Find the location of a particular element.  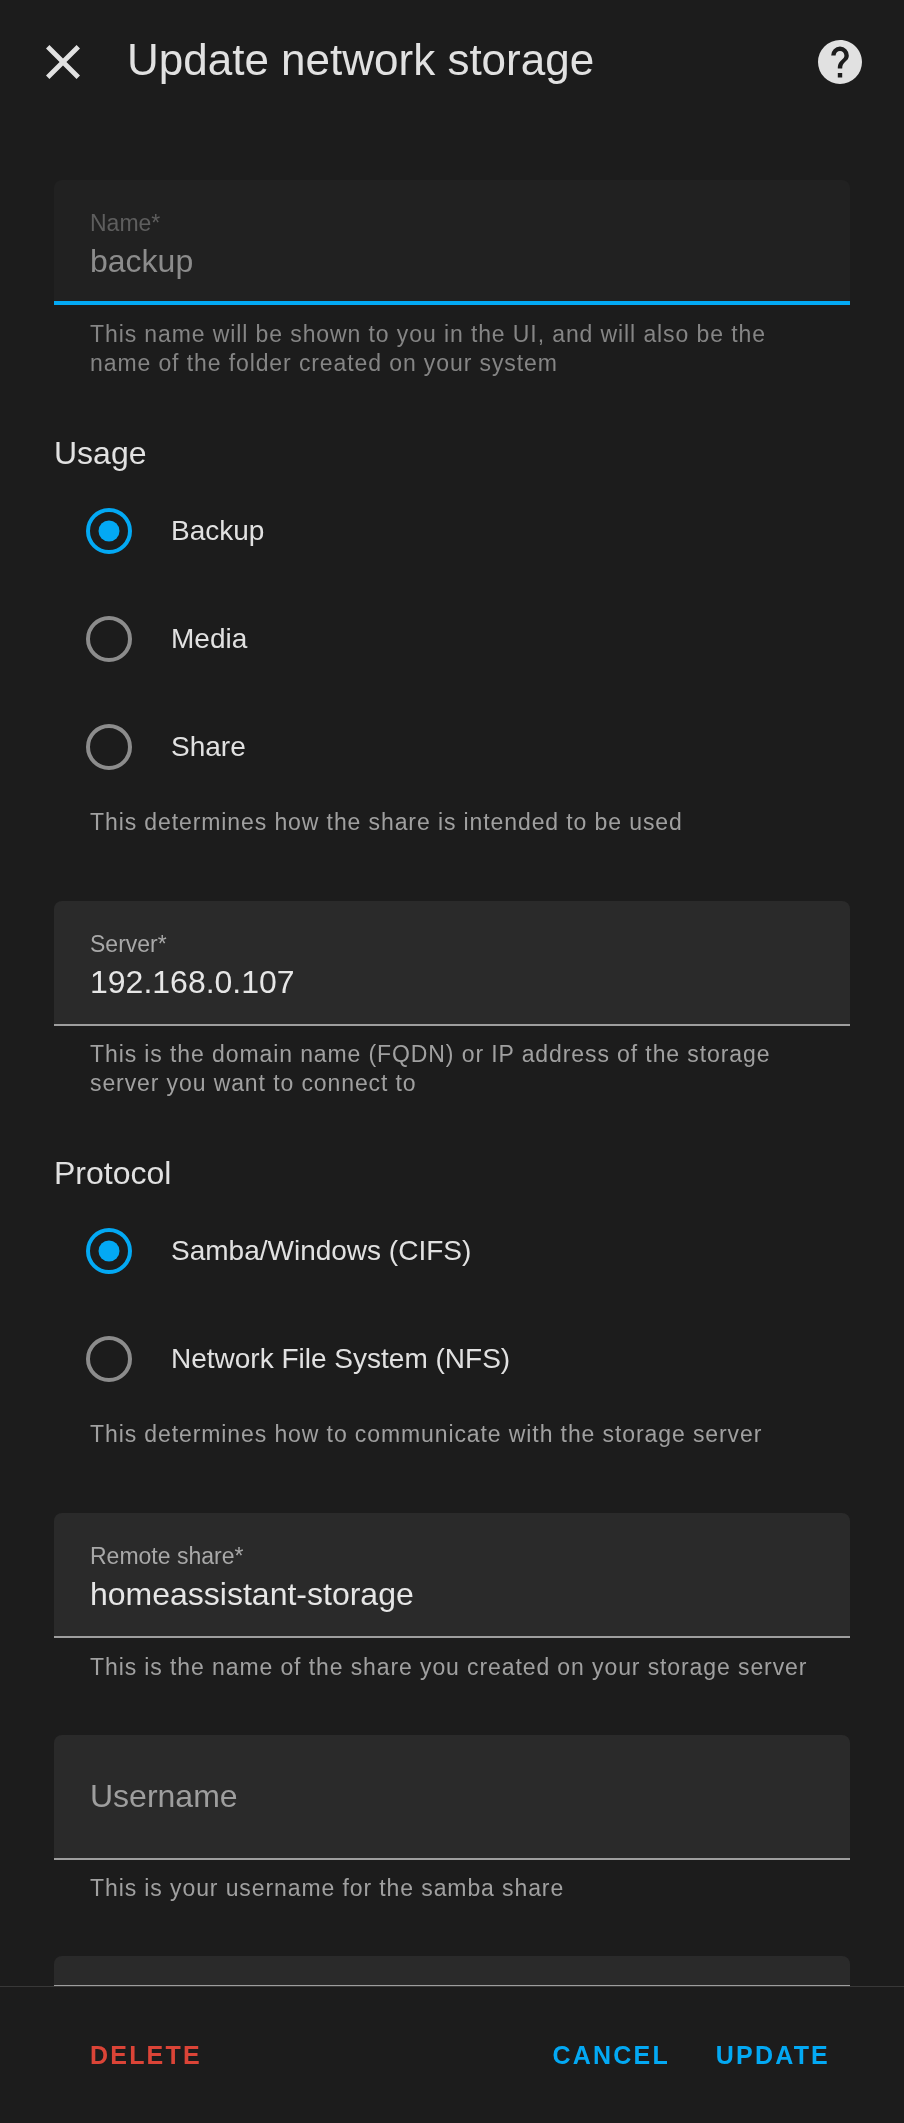

dialog-button: CANCEL is located at coordinates (611, 2055).